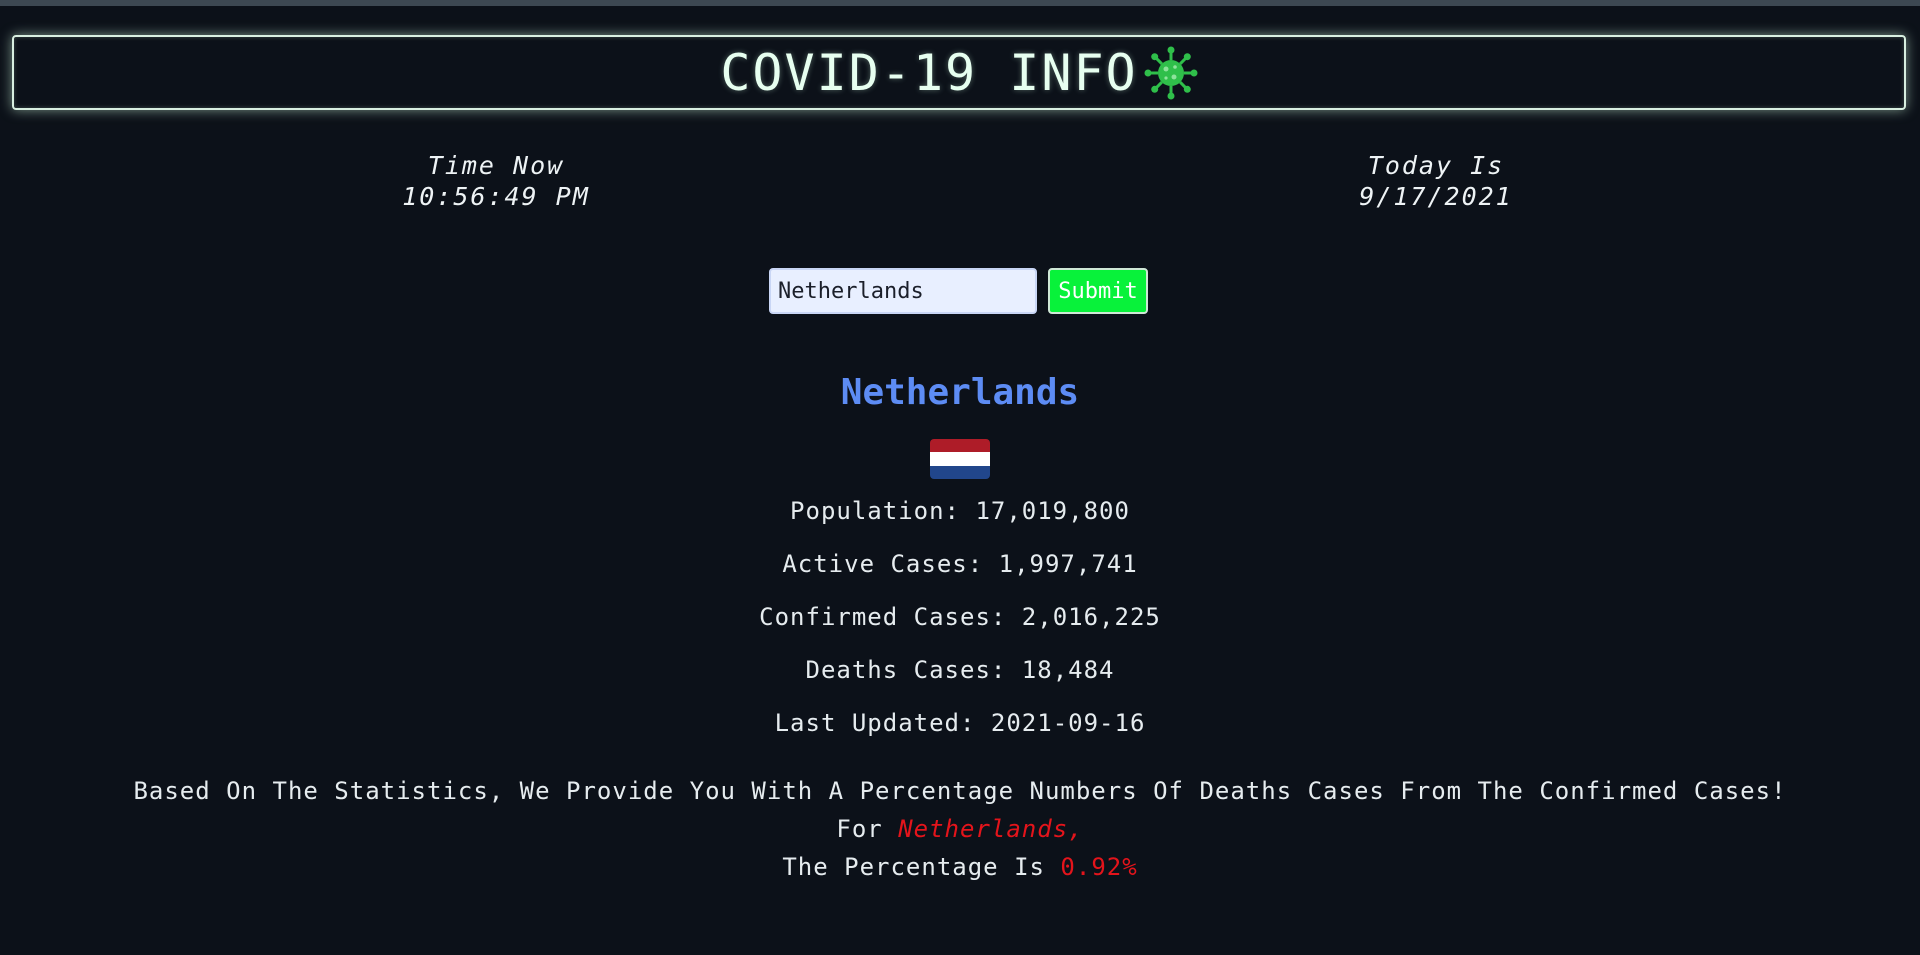 The width and height of the screenshot is (1920, 955). Describe the element at coordinates (960, 723) in the screenshot. I see `stat-last-updated: Last Updated: 2021-09-16` at that location.